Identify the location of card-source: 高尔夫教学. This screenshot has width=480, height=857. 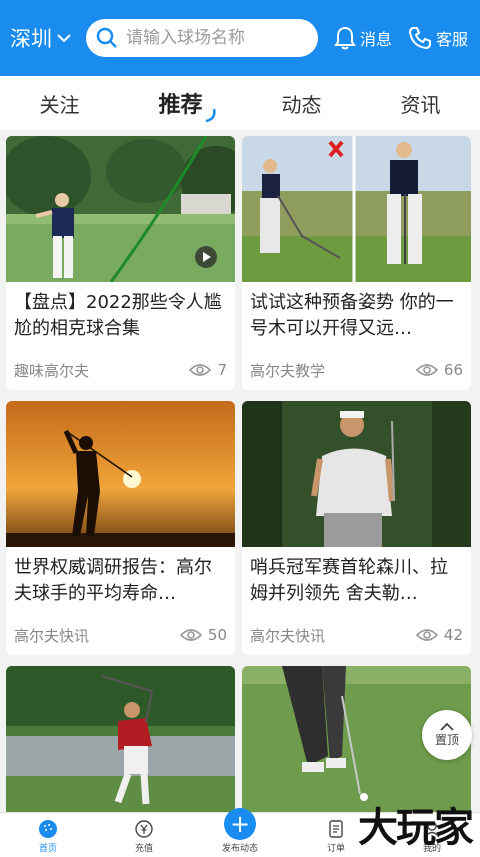
(288, 370).